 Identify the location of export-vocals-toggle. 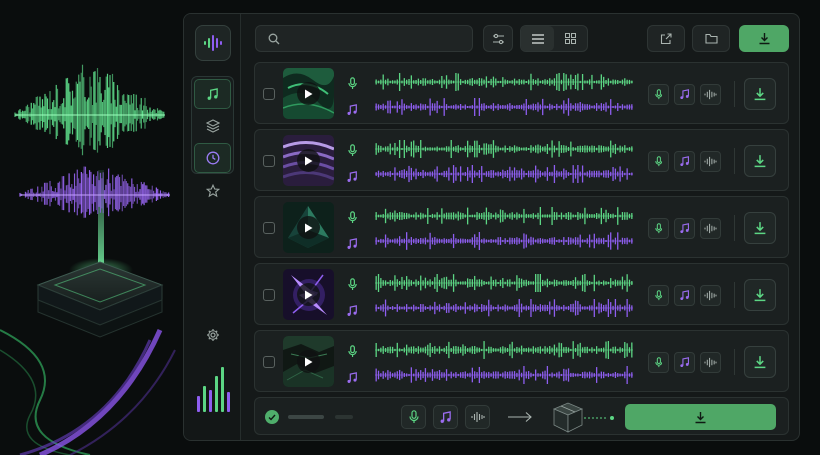
(413, 417).